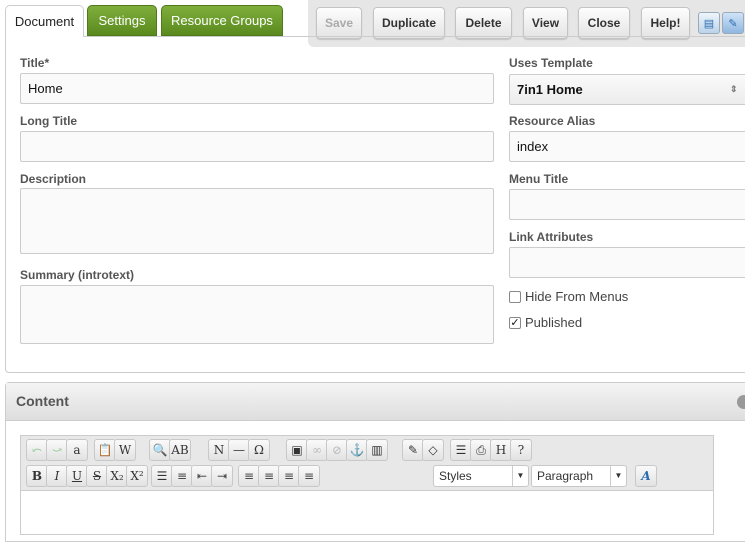 The height and width of the screenshot is (542, 745). Describe the element at coordinates (309, 476) in the screenshot. I see `justify-button: ≡` at that location.